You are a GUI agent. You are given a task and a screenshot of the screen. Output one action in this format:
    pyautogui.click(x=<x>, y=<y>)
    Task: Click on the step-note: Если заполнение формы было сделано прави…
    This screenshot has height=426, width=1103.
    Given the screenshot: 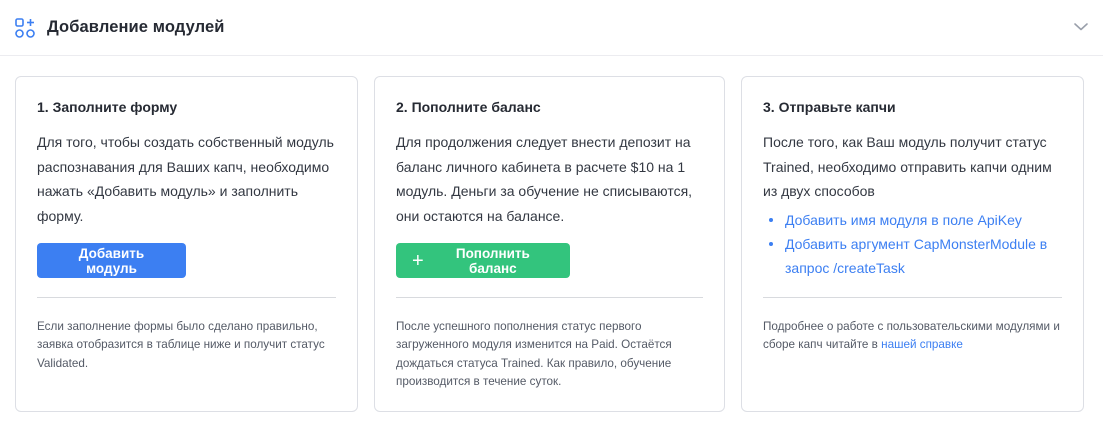 What is the action you would take?
    pyautogui.click(x=181, y=345)
    